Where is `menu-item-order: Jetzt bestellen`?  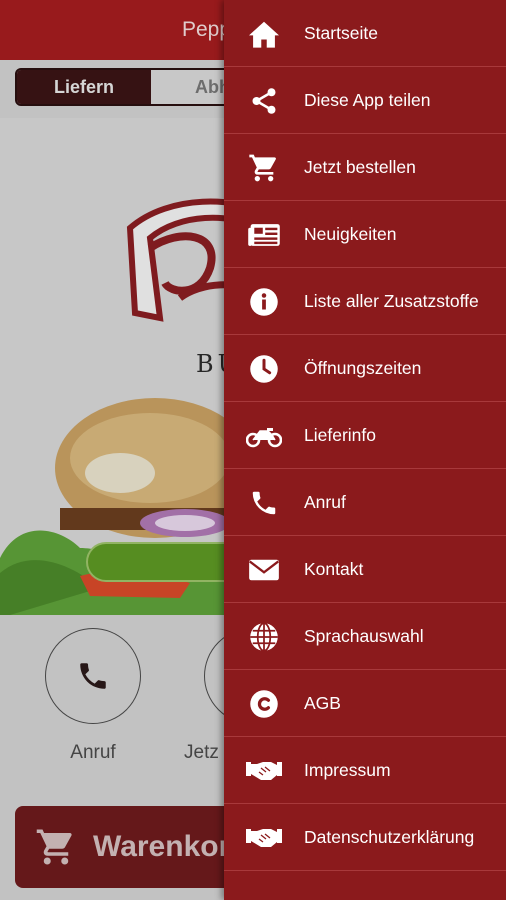
menu-item-order: Jetzt bestellen is located at coordinates (365, 167).